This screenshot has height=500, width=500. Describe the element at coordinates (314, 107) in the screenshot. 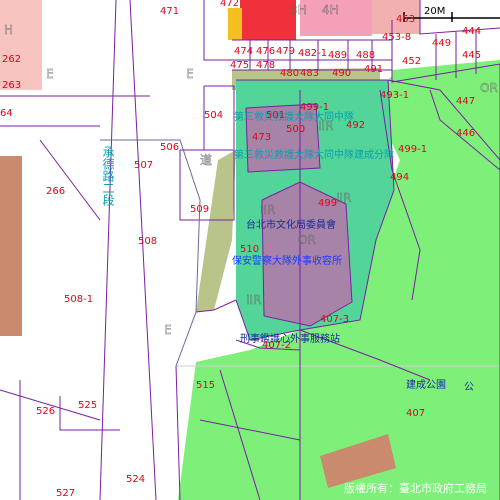

I see `lot-499-1: 499-1` at that location.